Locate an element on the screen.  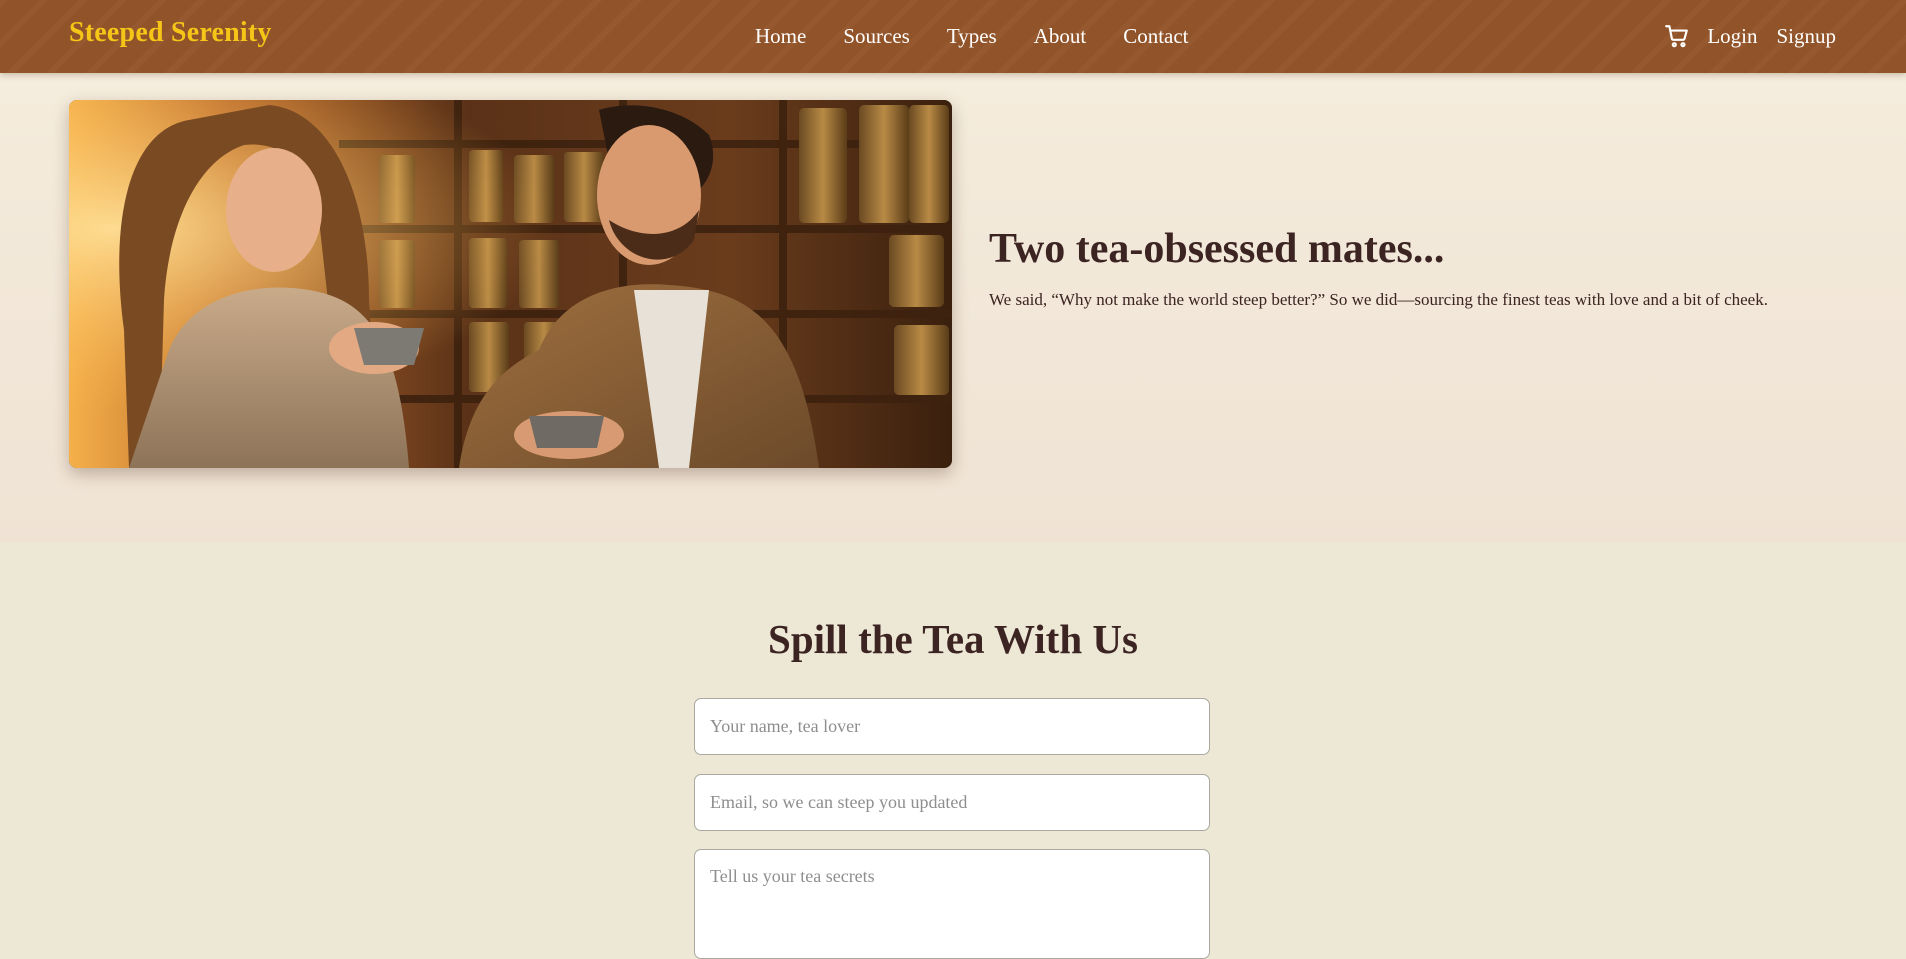
email-input is located at coordinates (952, 802).